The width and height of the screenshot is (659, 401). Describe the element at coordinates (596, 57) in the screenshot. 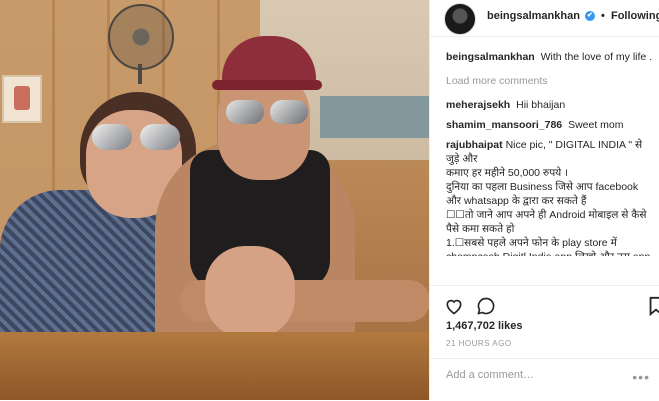

I see `caption-text: With the love of my life .` at that location.